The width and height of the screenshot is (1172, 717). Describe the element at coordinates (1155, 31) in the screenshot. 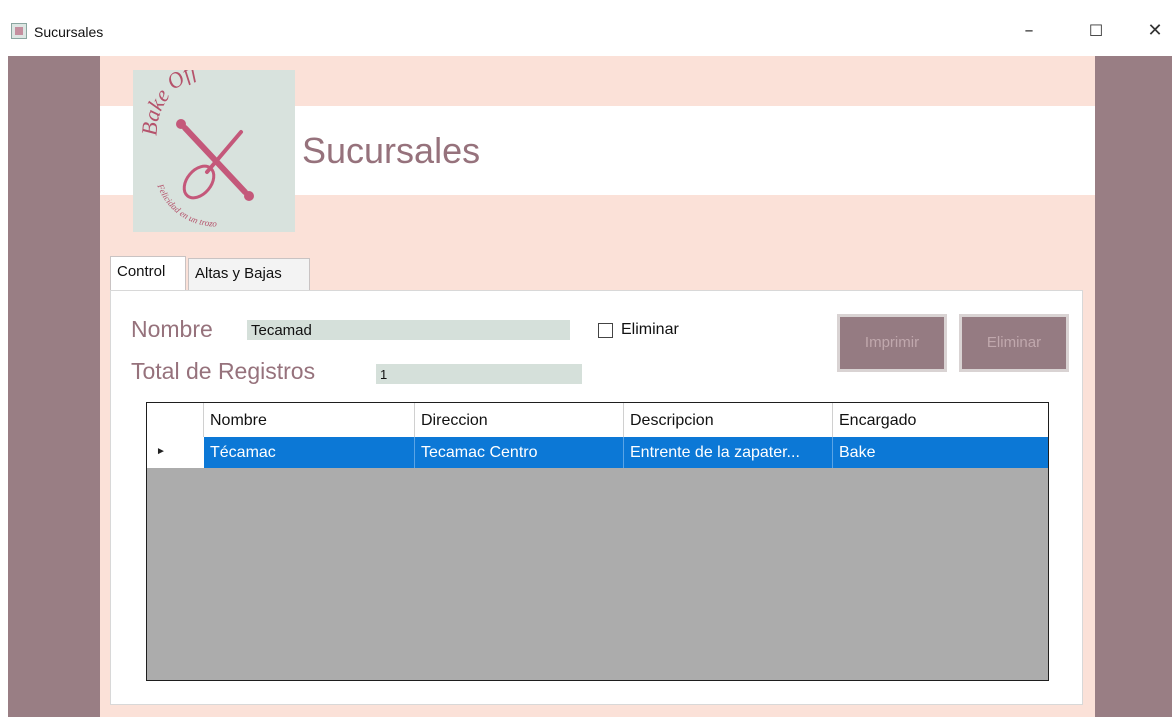

I see `close-button: ✕` at that location.